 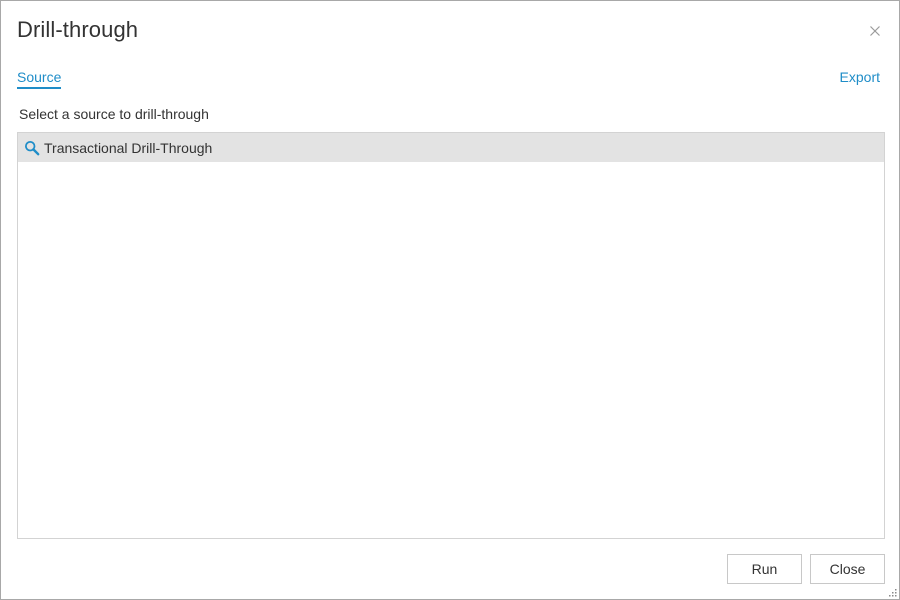 What do you see at coordinates (78, 29) in the screenshot?
I see `dialog-title: Drill-through` at bounding box center [78, 29].